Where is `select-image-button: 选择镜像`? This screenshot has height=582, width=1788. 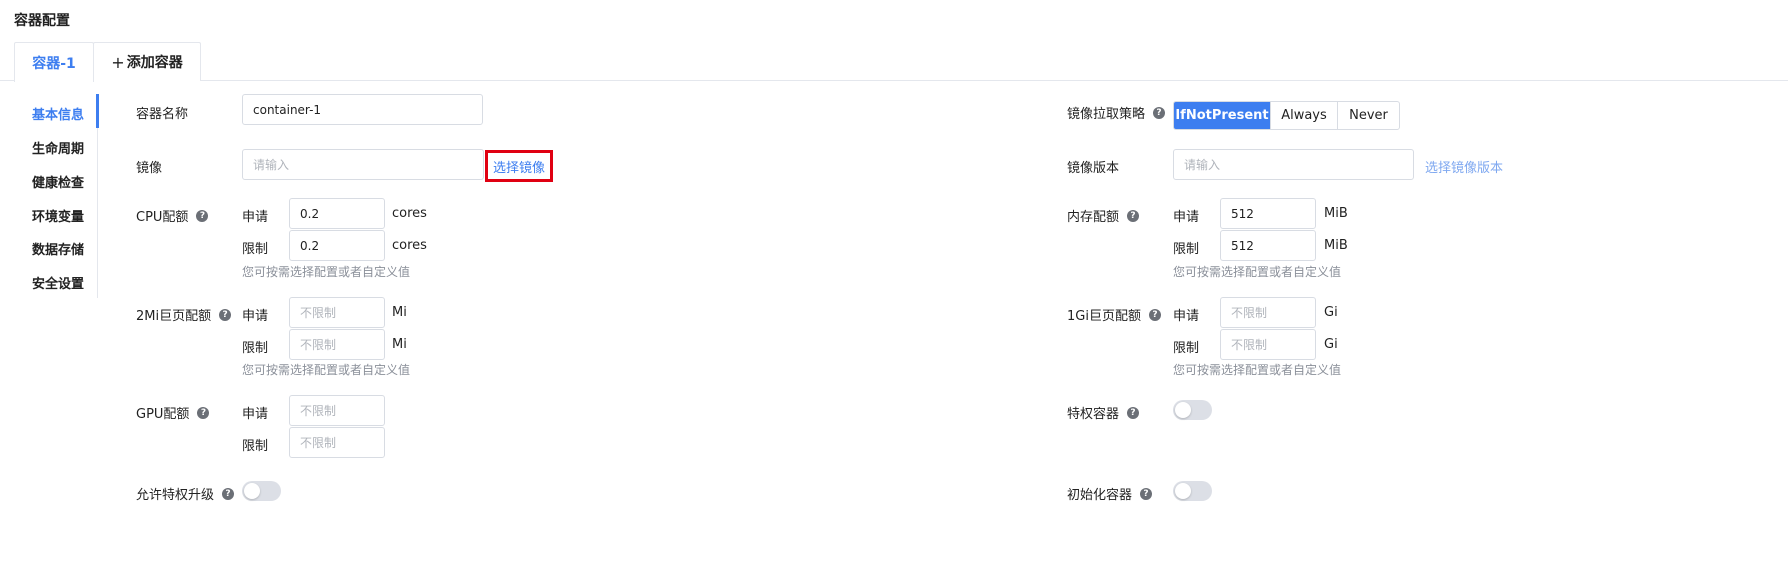
select-image-button: 选择镜像 is located at coordinates (519, 166).